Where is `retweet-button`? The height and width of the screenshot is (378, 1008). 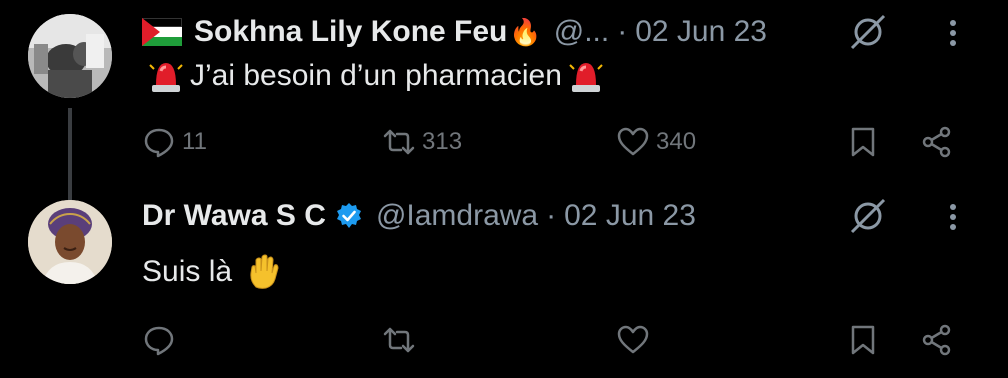
retweet-button is located at coordinates (402, 340).